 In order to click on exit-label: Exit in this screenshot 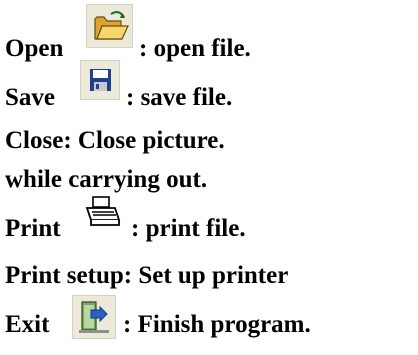, I will do `click(27, 324)`.